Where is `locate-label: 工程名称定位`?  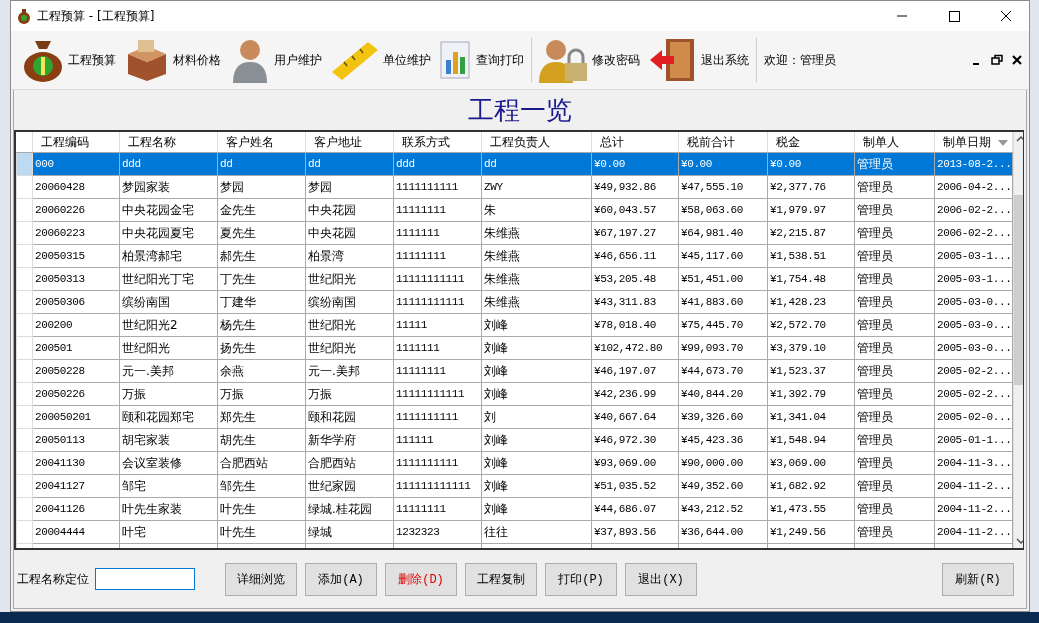
locate-label: 工程名称定位 is located at coordinates (53, 579).